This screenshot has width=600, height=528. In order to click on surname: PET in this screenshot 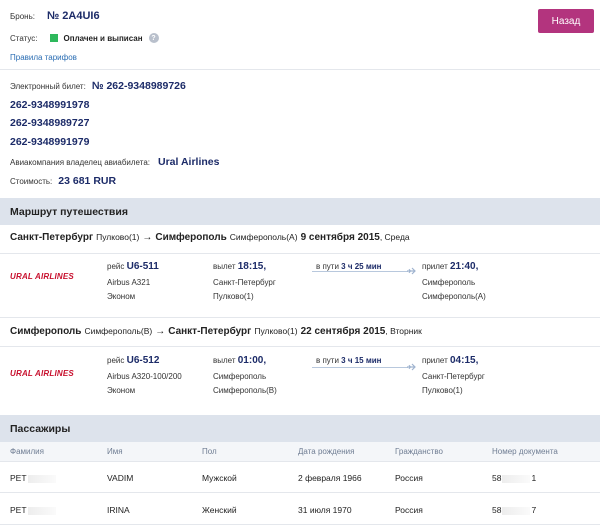, I will do `click(18, 478)`.